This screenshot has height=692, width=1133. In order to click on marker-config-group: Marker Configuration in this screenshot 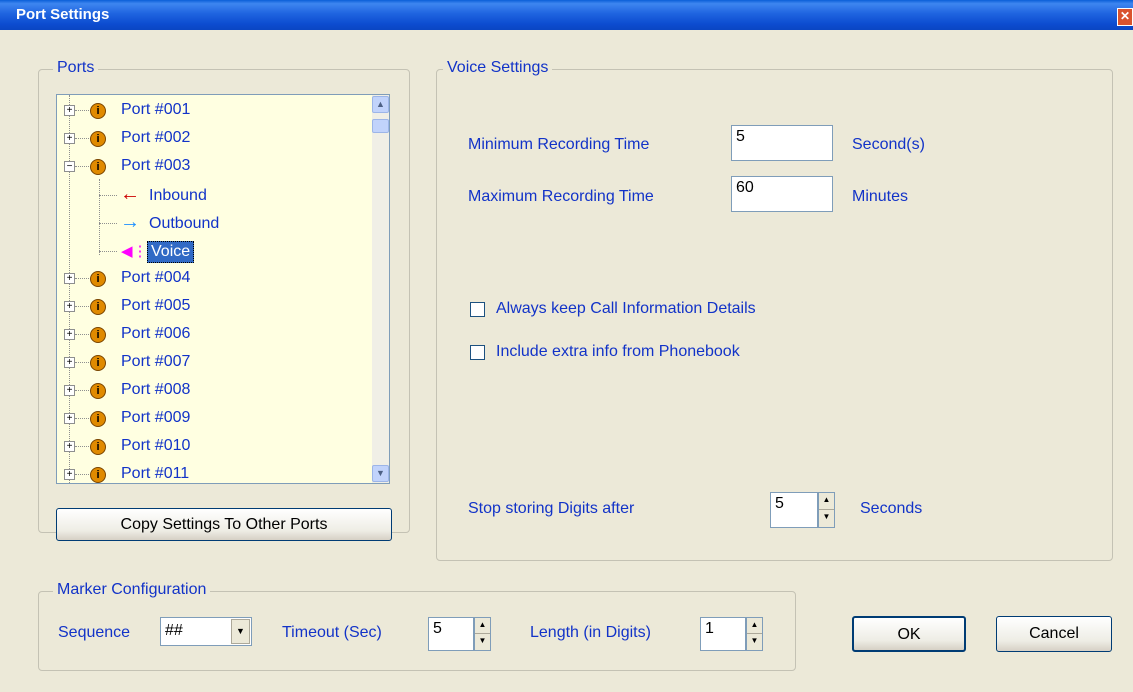, I will do `click(417, 626)`.